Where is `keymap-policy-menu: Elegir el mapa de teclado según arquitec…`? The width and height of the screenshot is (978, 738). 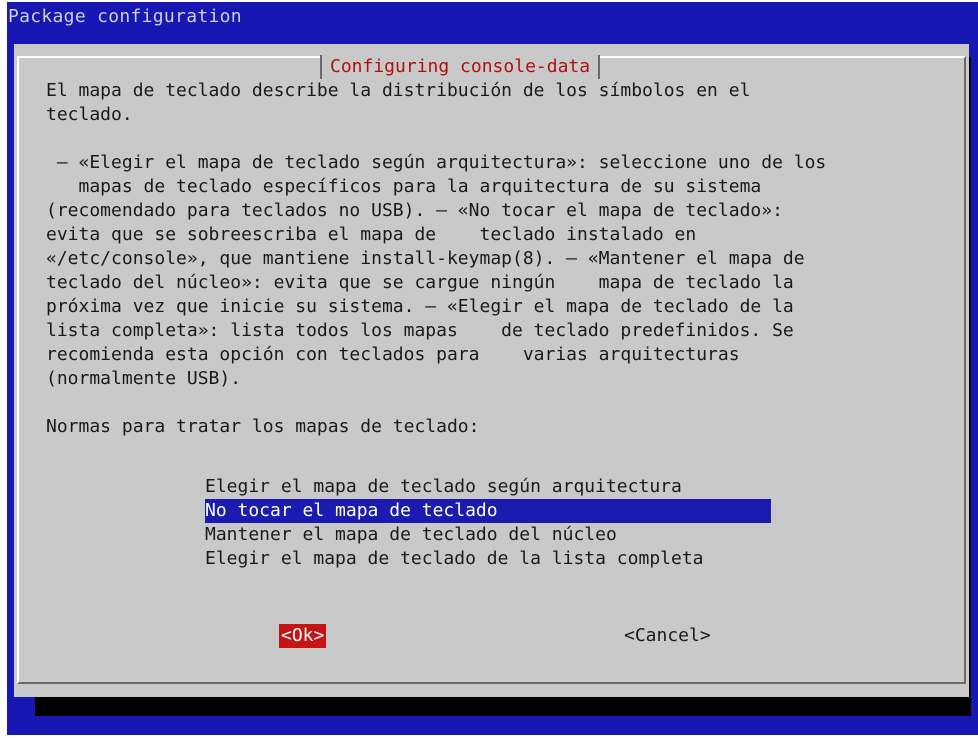
keymap-policy-menu: Elegir el mapa de teclado según arquitec… is located at coordinates (488, 523).